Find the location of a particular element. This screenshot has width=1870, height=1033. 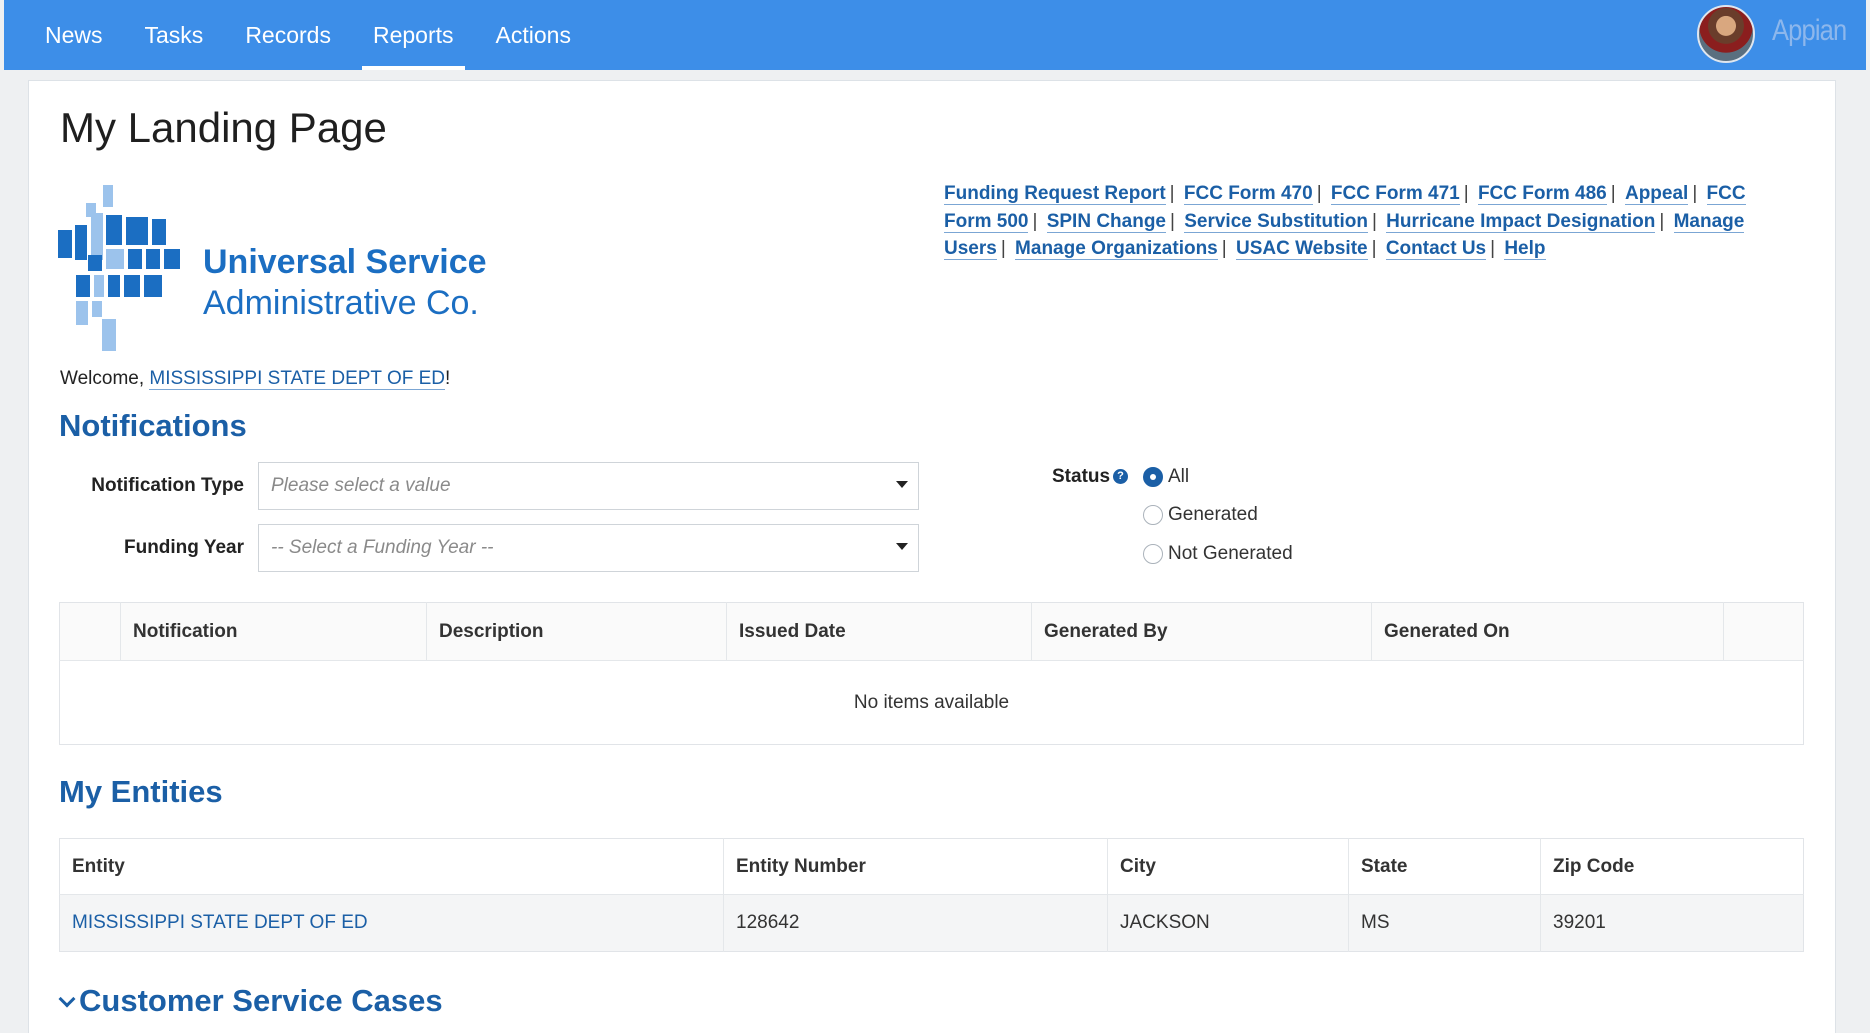

column-header-generated-on: Generated On is located at coordinates (1547, 631).